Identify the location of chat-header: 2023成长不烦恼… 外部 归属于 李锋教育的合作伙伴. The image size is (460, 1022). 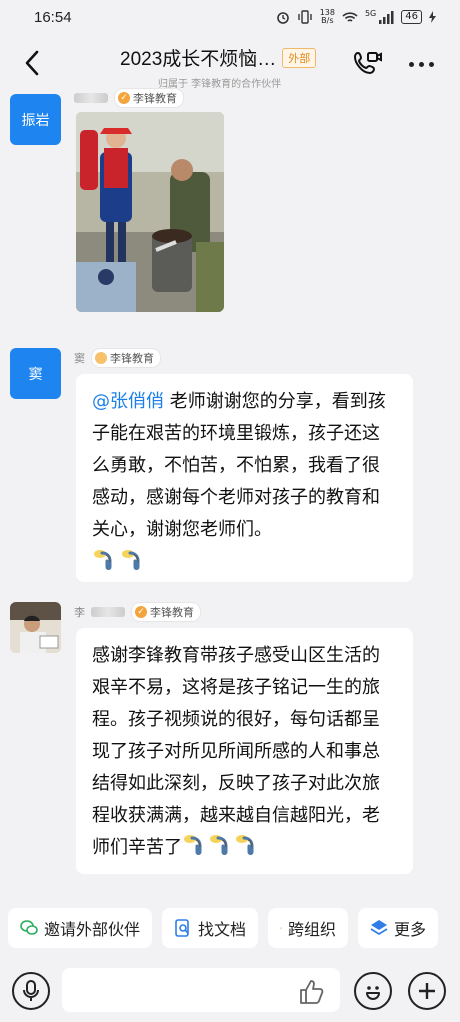
(230, 64).